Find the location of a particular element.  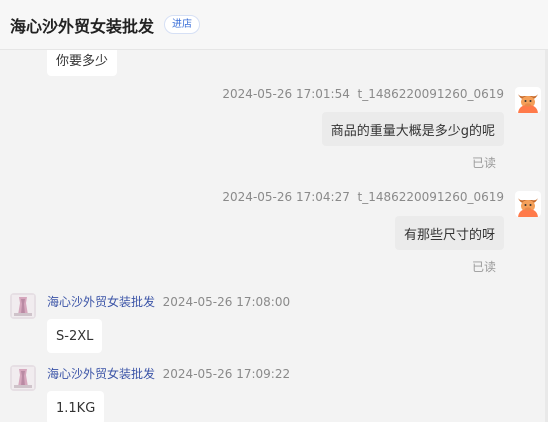

shop-name-title: 海心沙外贸女装批发 is located at coordinates (82, 25).